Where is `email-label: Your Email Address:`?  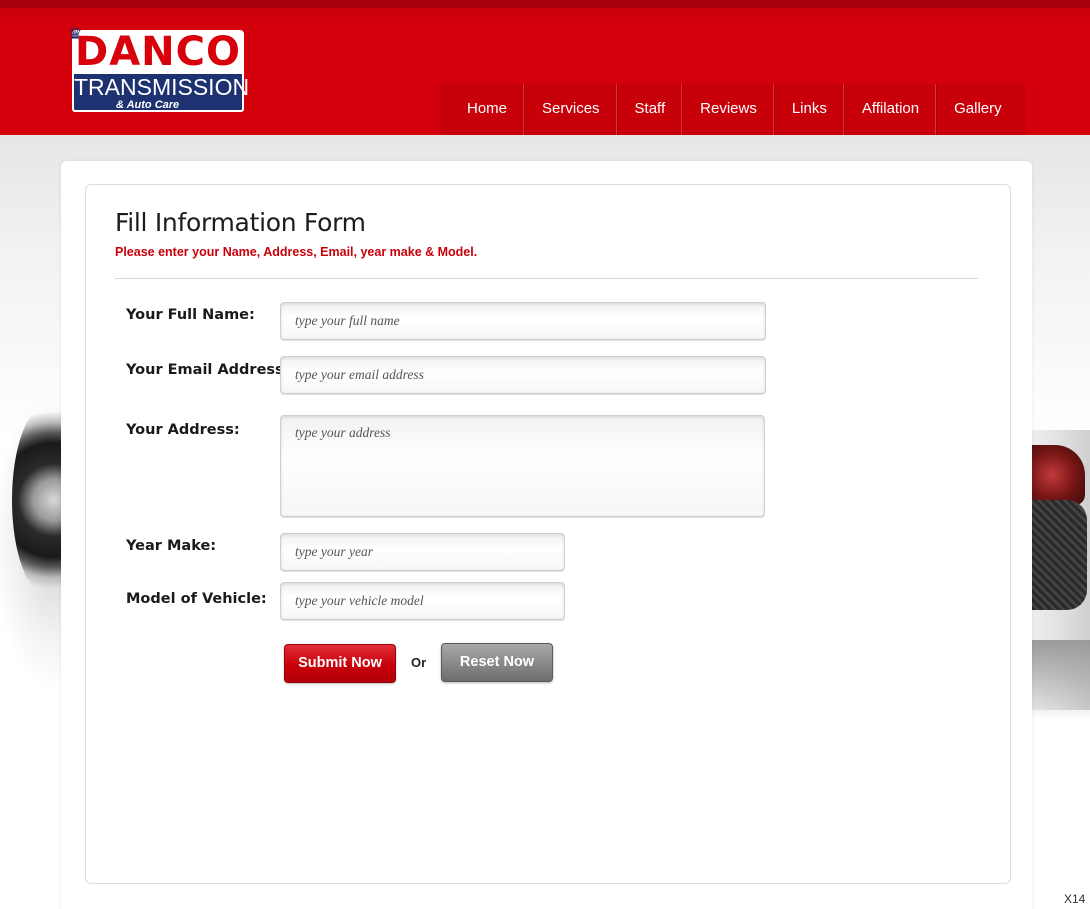 email-label: Your Email Address: is located at coordinates (208, 370).